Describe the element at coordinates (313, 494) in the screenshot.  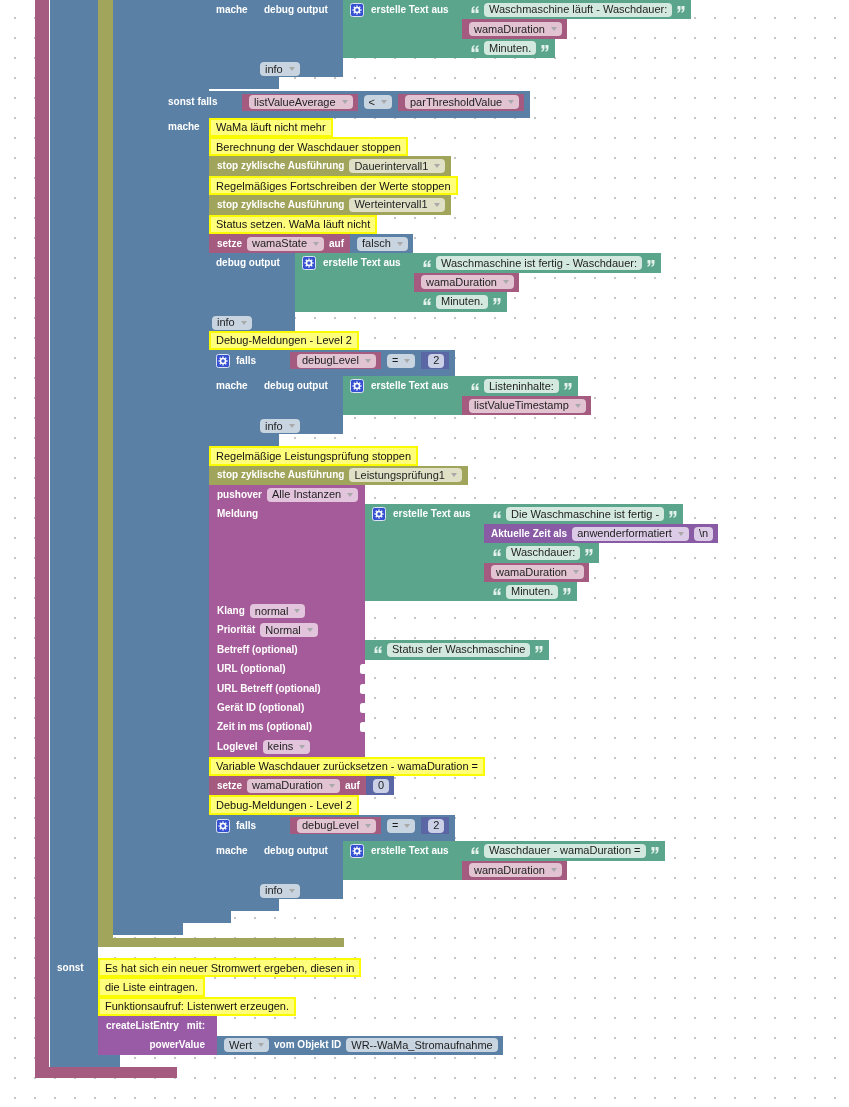
I see `dropdown: Alle Instanzen` at that location.